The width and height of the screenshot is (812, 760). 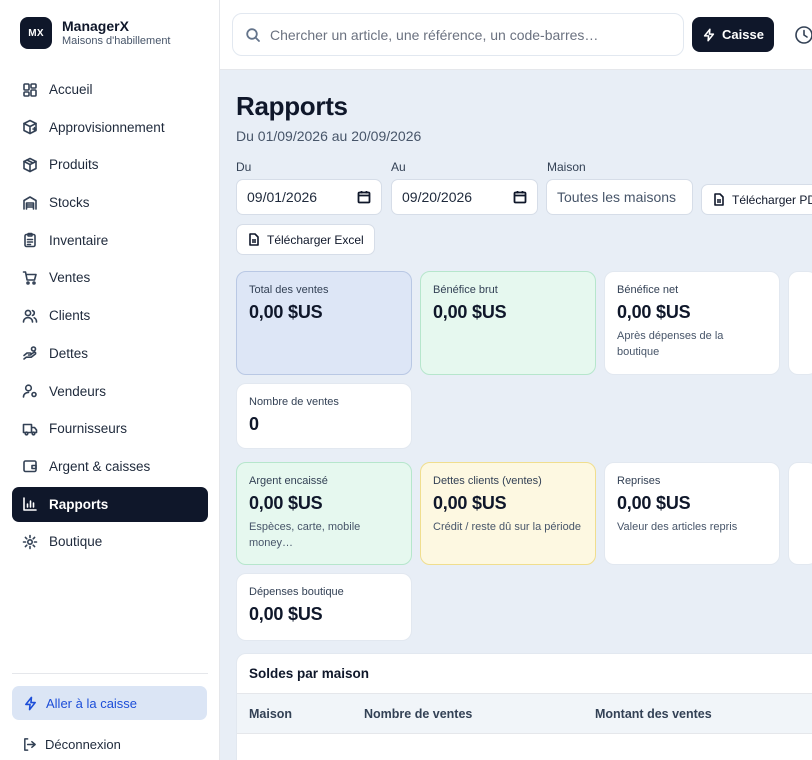 I want to click on card-label: Dépenses boutique, so click(x=296, y=592).